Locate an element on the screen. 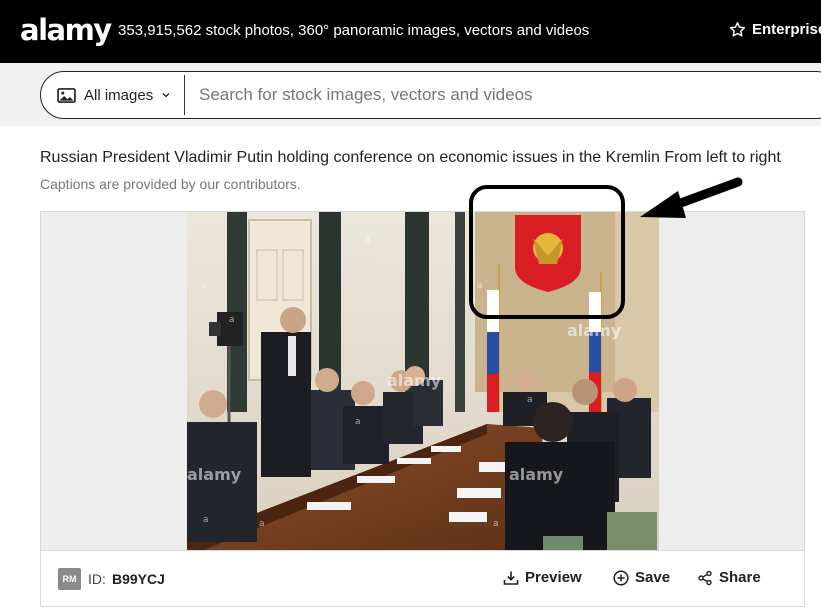 The width and height of the screenshot is (821, 615). search-divider is located at coordinates (184, 95).